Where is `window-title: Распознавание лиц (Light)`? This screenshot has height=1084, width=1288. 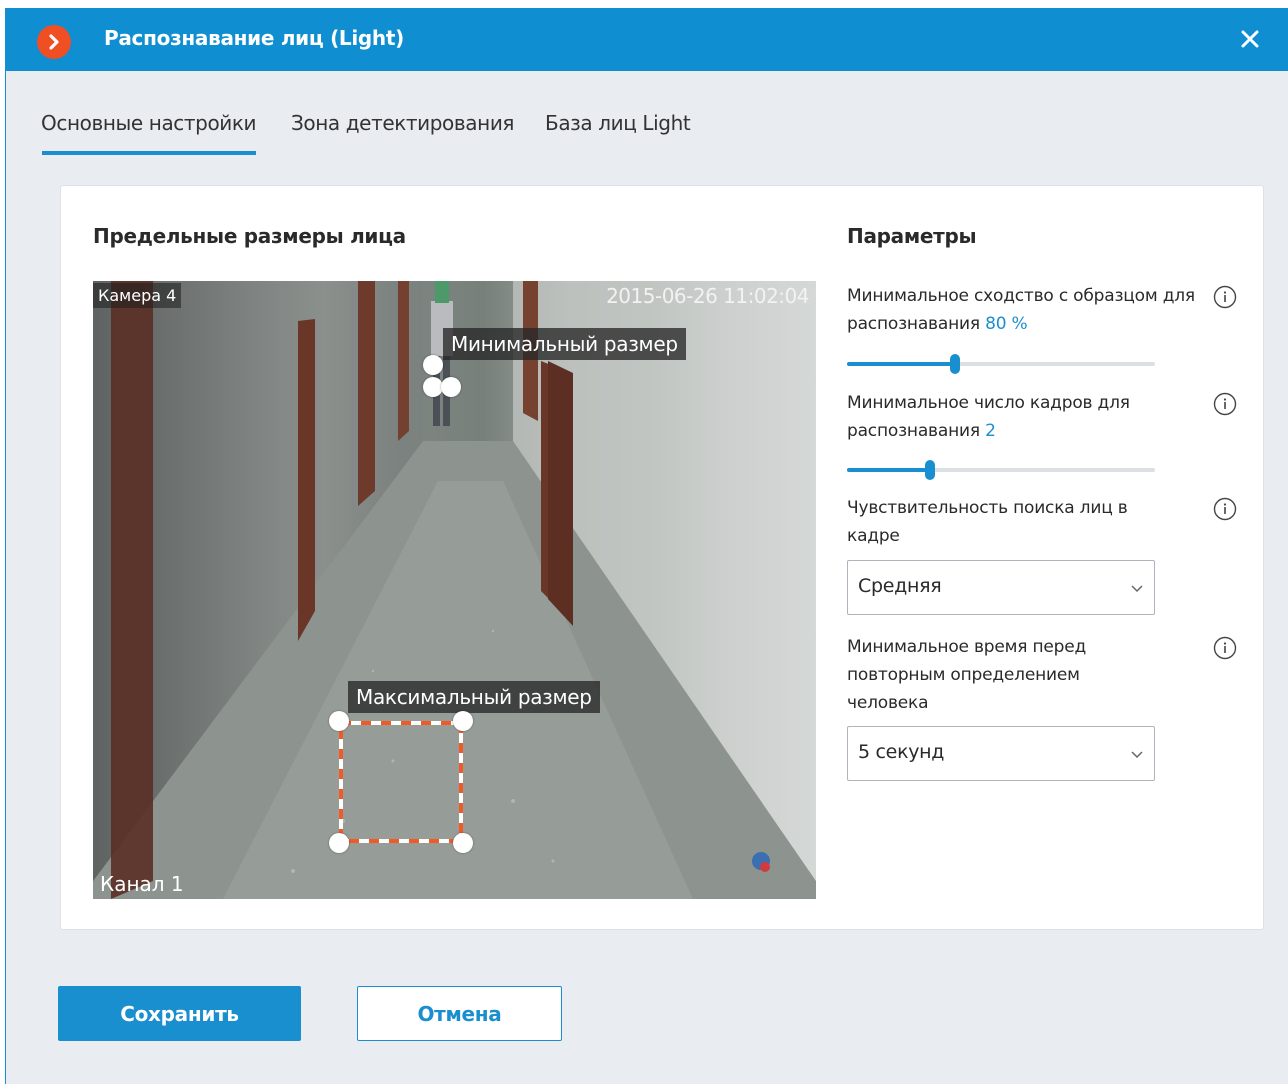
window-title: Распознавание лиц (Light) is located at coordinates (254, 38).